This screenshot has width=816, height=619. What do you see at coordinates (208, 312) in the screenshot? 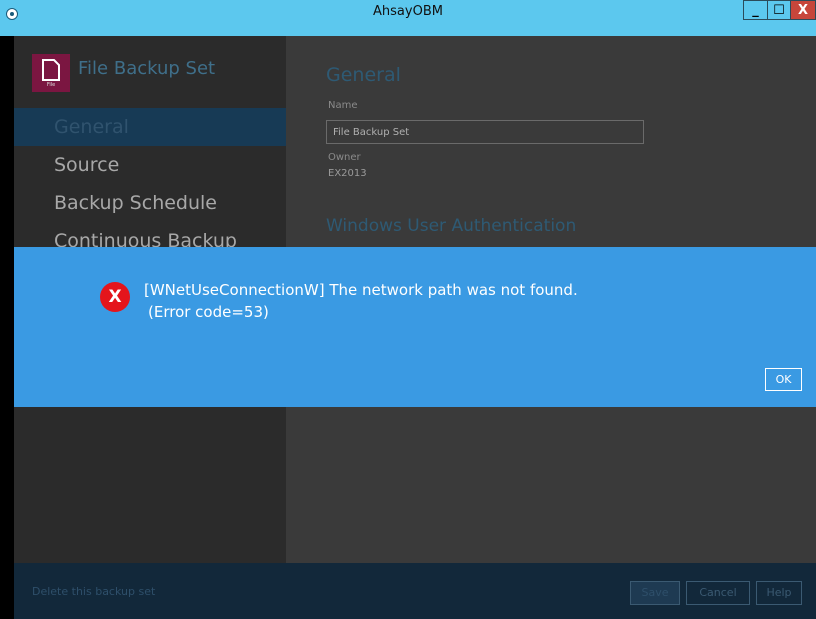
I see `error-code: (Error code=53)` at bounding box center [208, 312].